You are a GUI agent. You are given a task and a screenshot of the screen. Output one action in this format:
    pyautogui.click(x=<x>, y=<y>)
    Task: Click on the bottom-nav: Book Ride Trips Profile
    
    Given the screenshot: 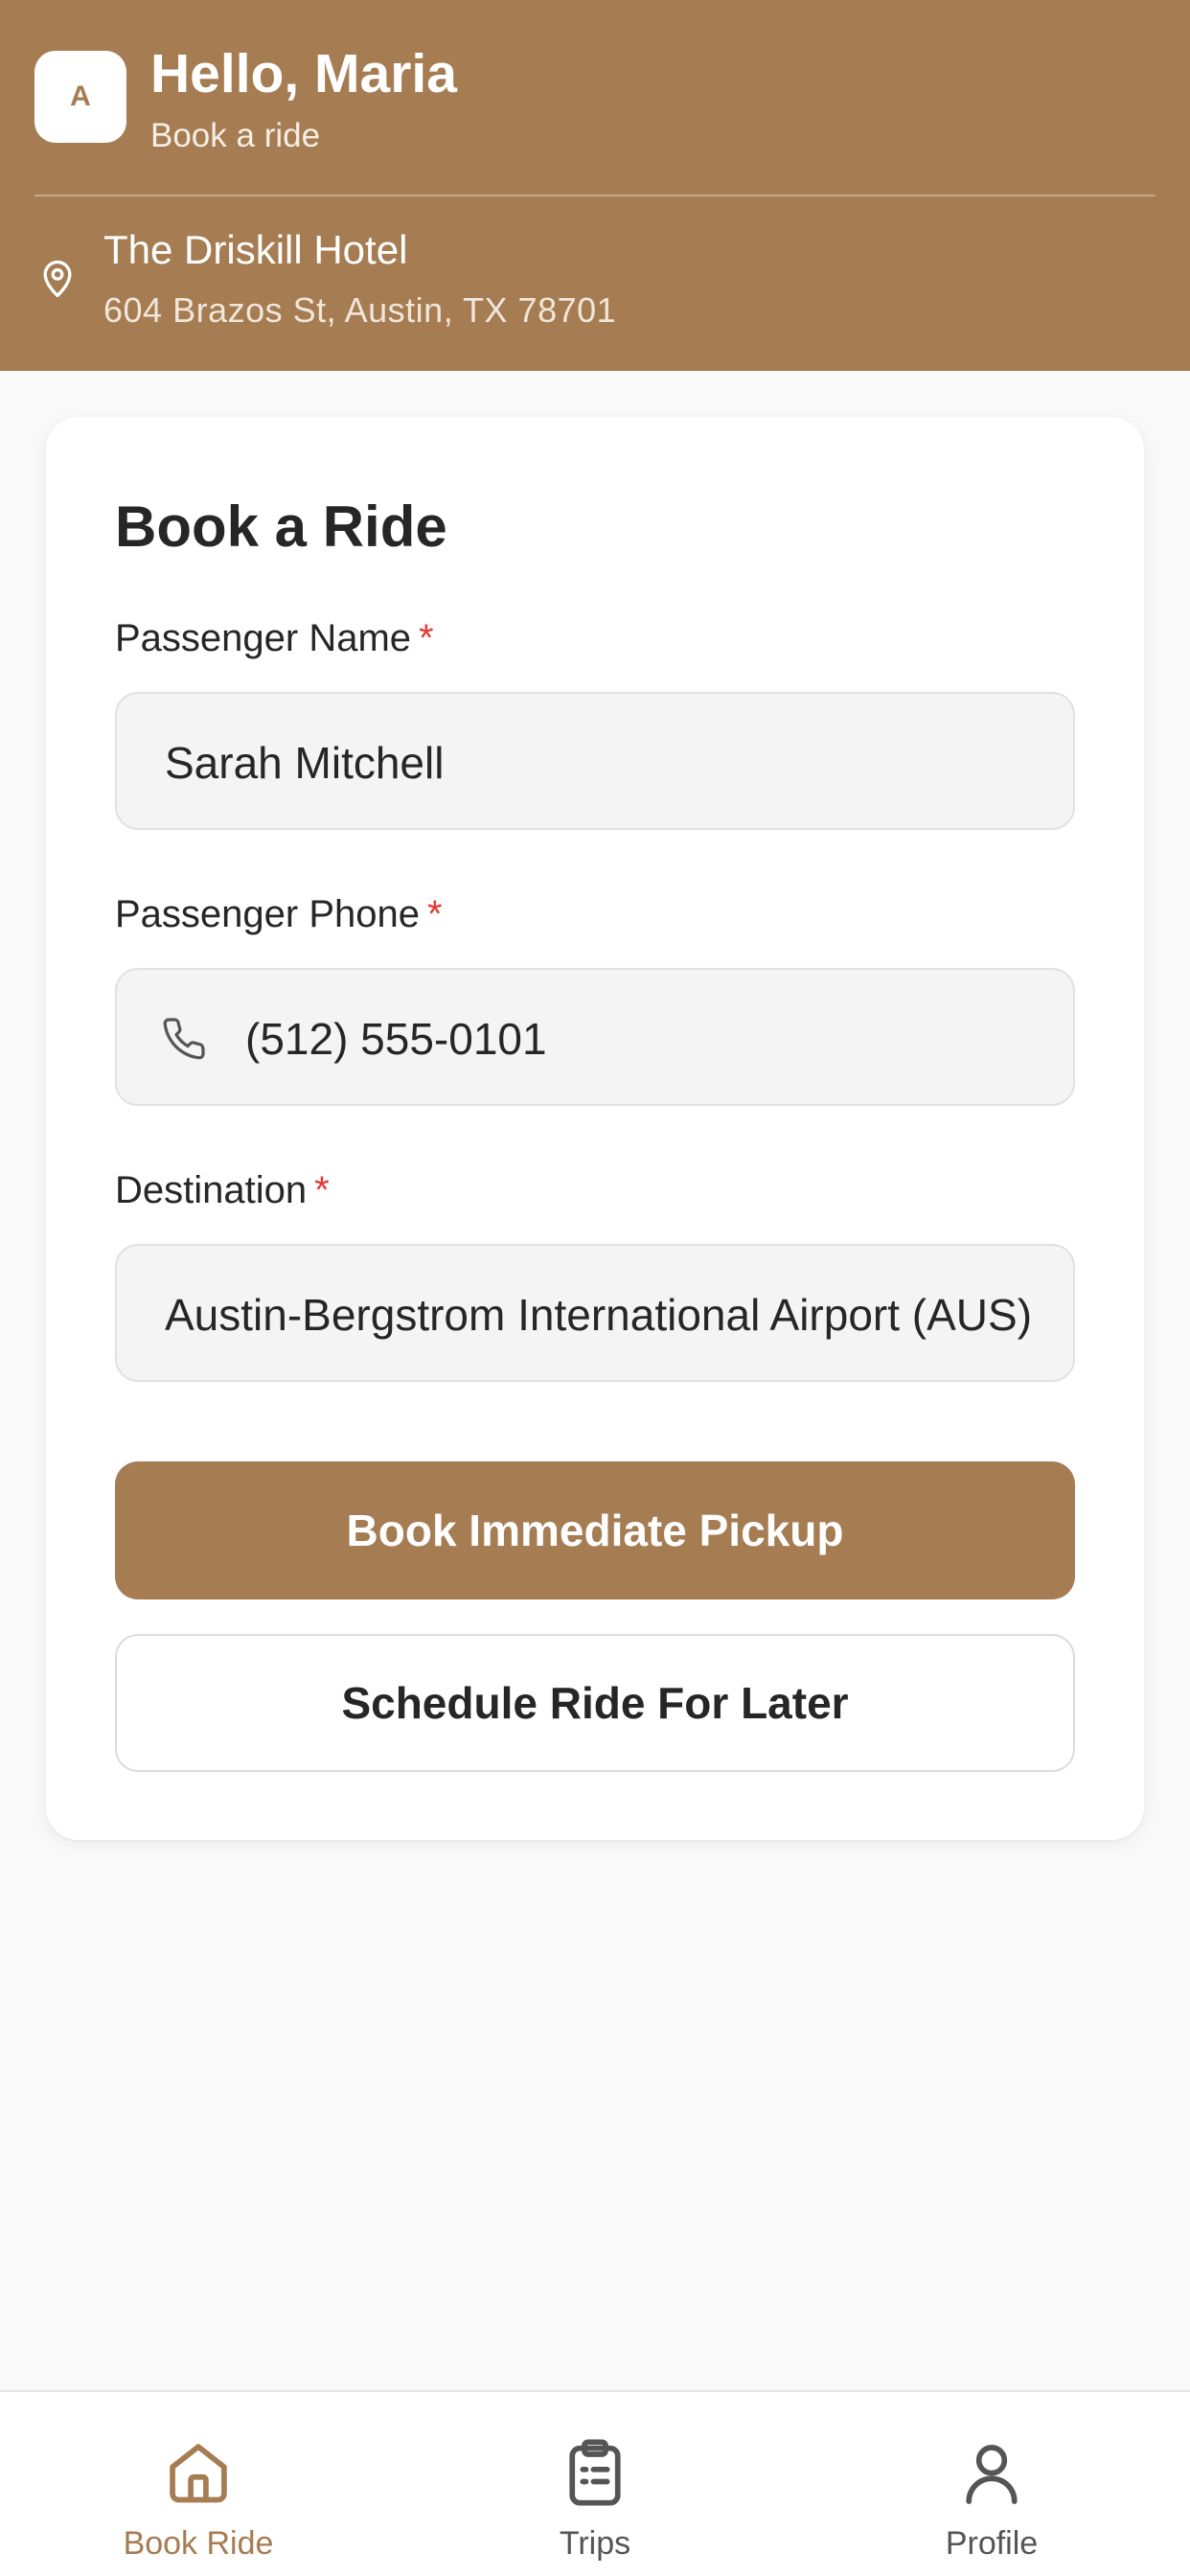 What is the action you would take?
    pyautogui.click(x=595, y=2483)
    